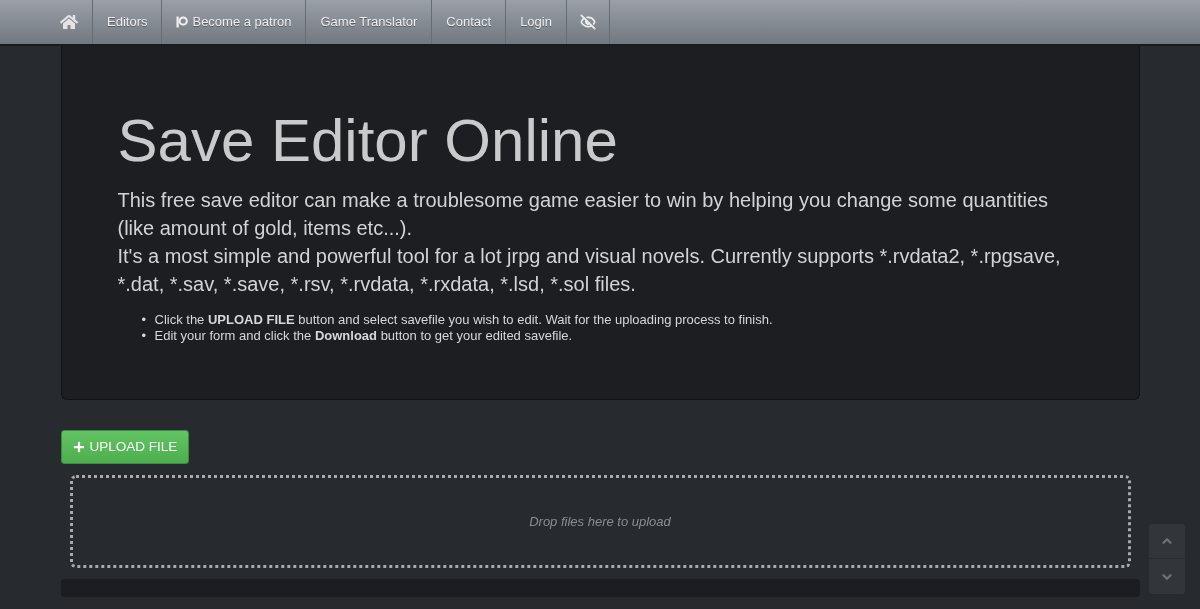  What do you see at coordinates (78, 447) in the screenshot?
I see `plus-icon` at bounding box center [78, 447].